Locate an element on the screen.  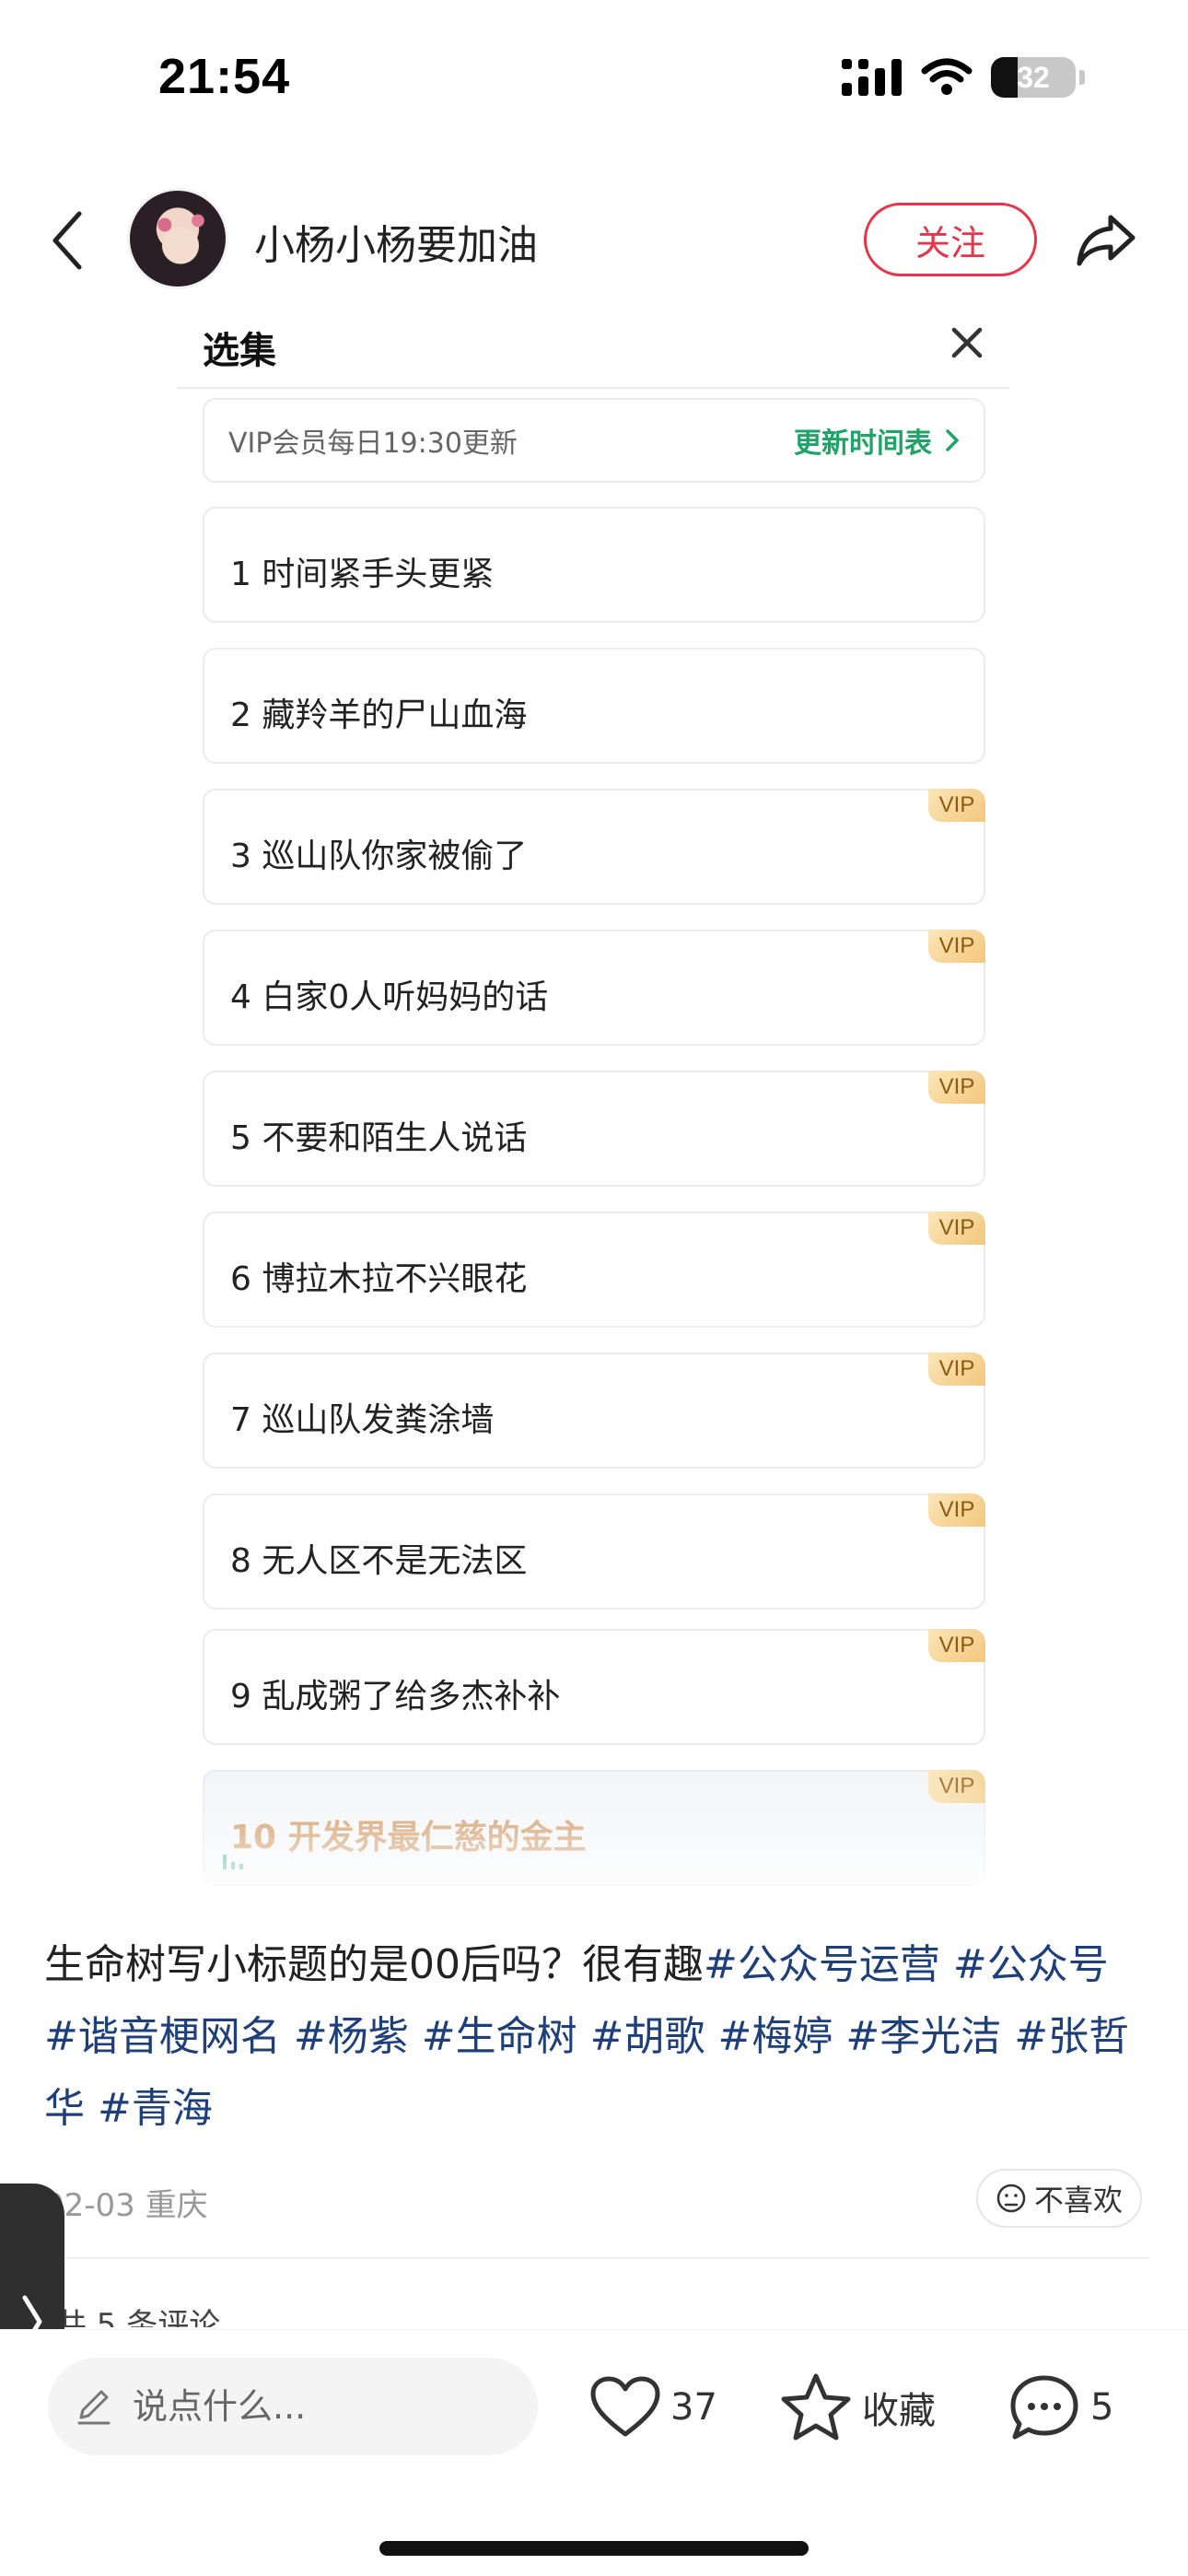
cellular-signal-icon is located at coordinates (872, 77).